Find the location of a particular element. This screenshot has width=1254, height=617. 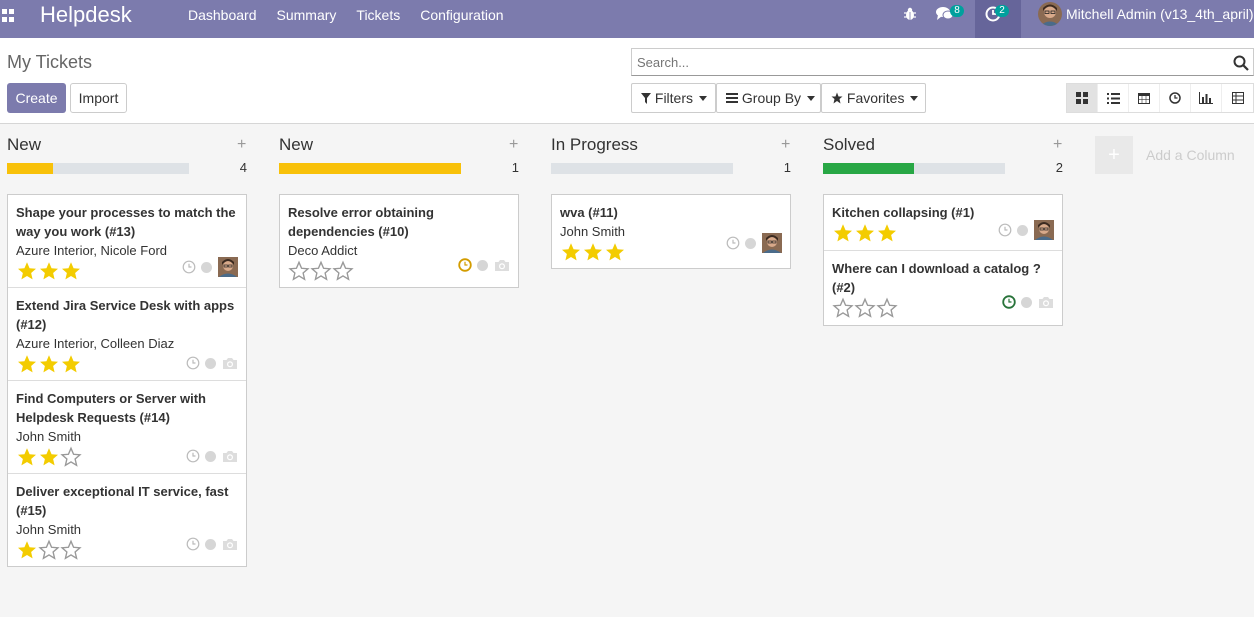

ticket-card: Where can I download a catalog ? (#2) is located at coordinates (943, 285).